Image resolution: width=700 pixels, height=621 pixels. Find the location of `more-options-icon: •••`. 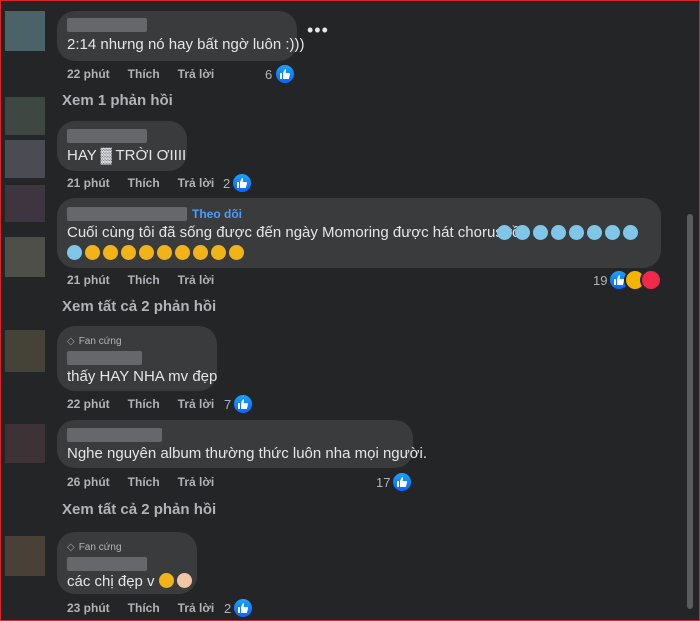

more-options-icon: ••• is located at coordinates (318, 30).